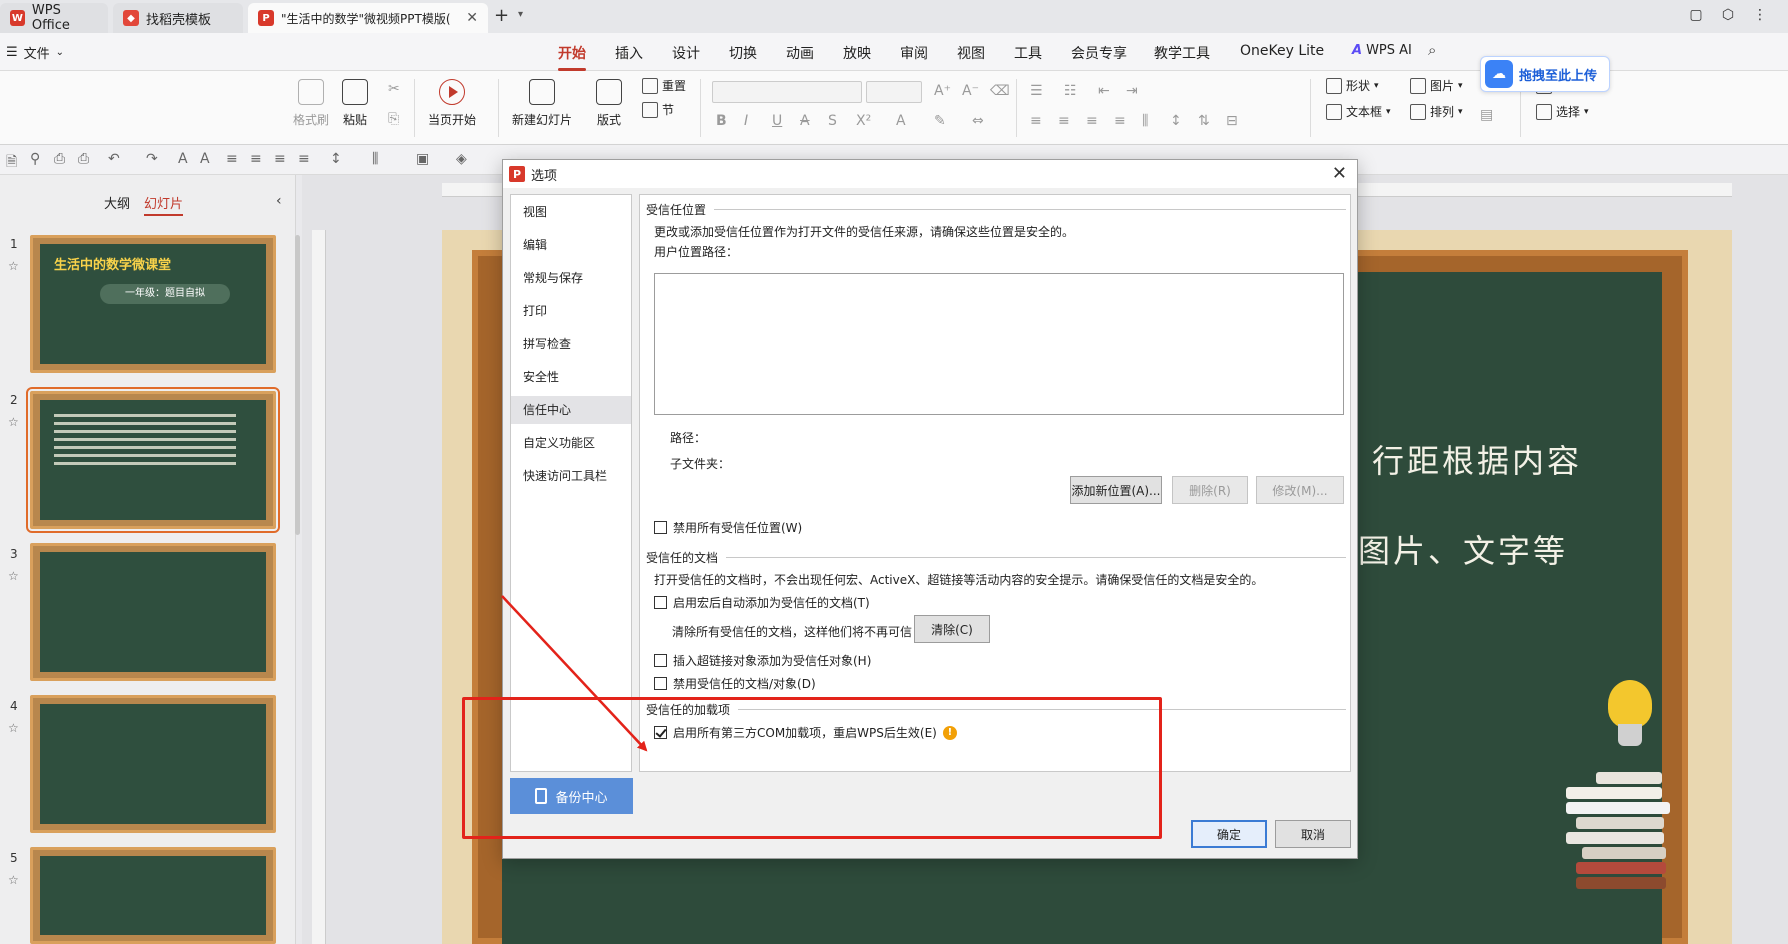 The width and height of the screenshot is (1788, 944). What do you see at coordinates (117, 204) in the screenshot?
I see `tab-outline: 大纲` at bounding box center [117, 204].